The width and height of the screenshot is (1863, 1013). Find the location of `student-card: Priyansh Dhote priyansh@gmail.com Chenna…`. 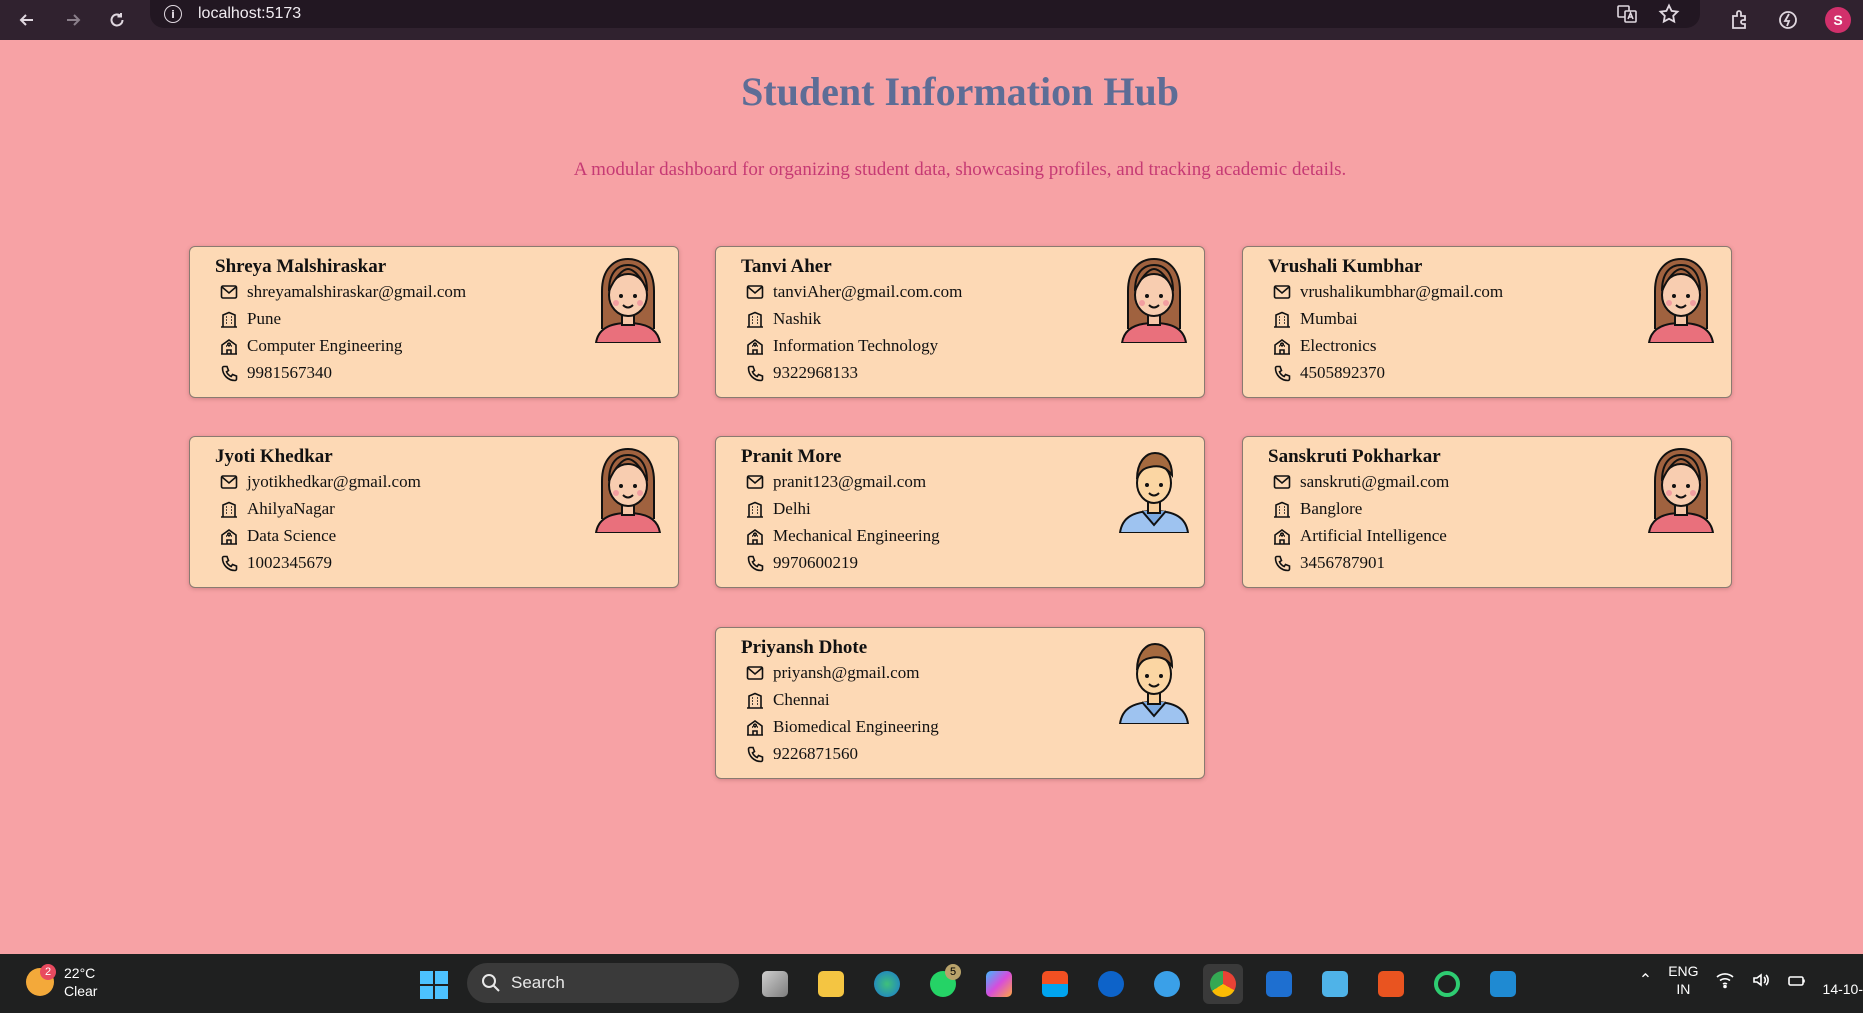

student-card: Priyansh Dhote priyansh@gmail.com Chenna… is located at coordinates (960, 703).